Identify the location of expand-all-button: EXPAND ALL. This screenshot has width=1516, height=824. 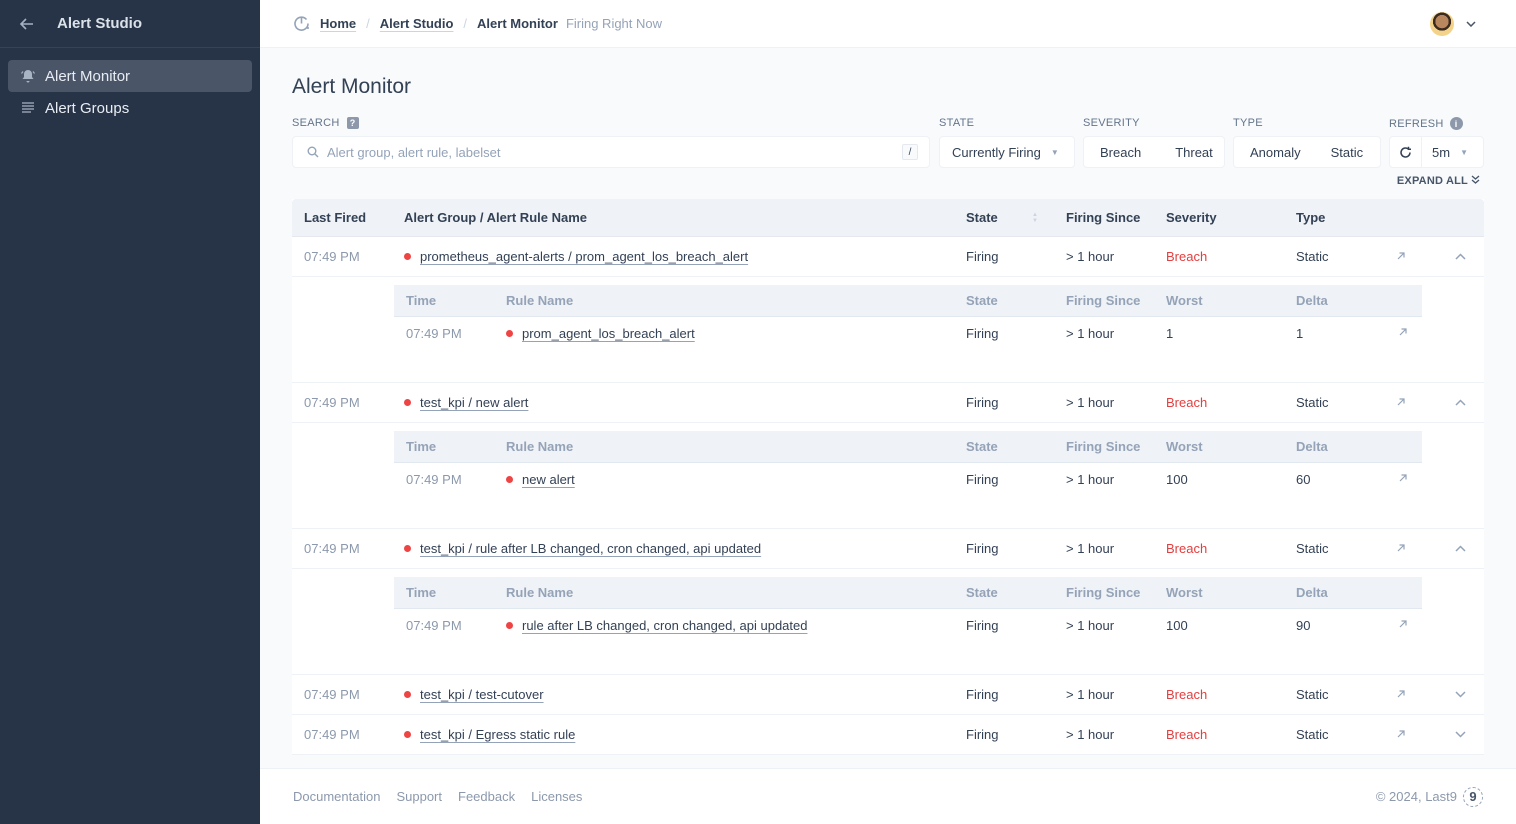
(1438, 181).